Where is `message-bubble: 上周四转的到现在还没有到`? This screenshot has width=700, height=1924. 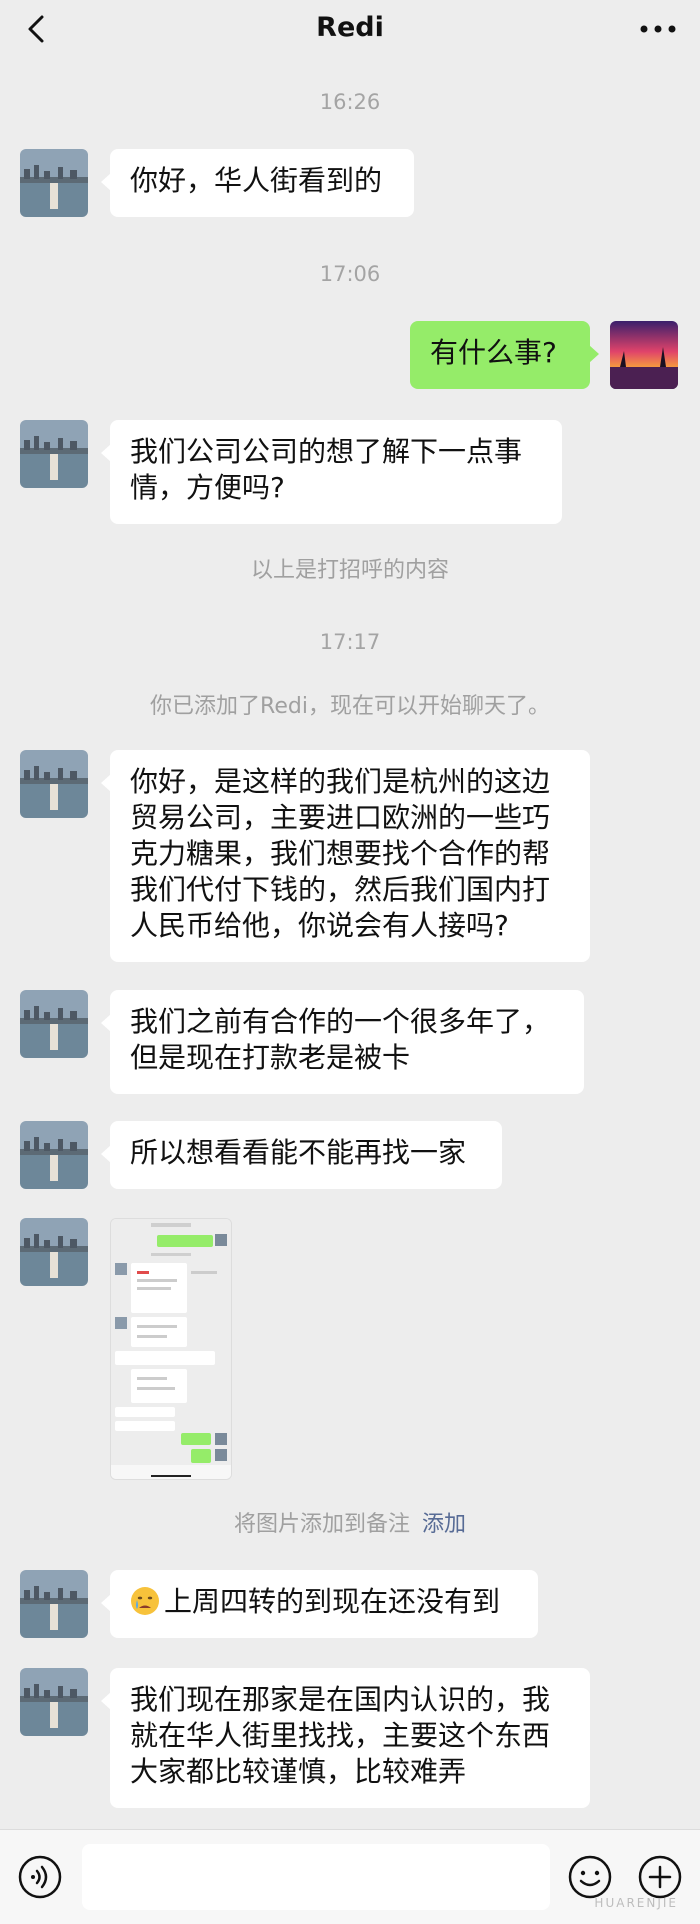
message-bubble: 上周四转的到现在还没有到 is located at coordinates (319, 1604).